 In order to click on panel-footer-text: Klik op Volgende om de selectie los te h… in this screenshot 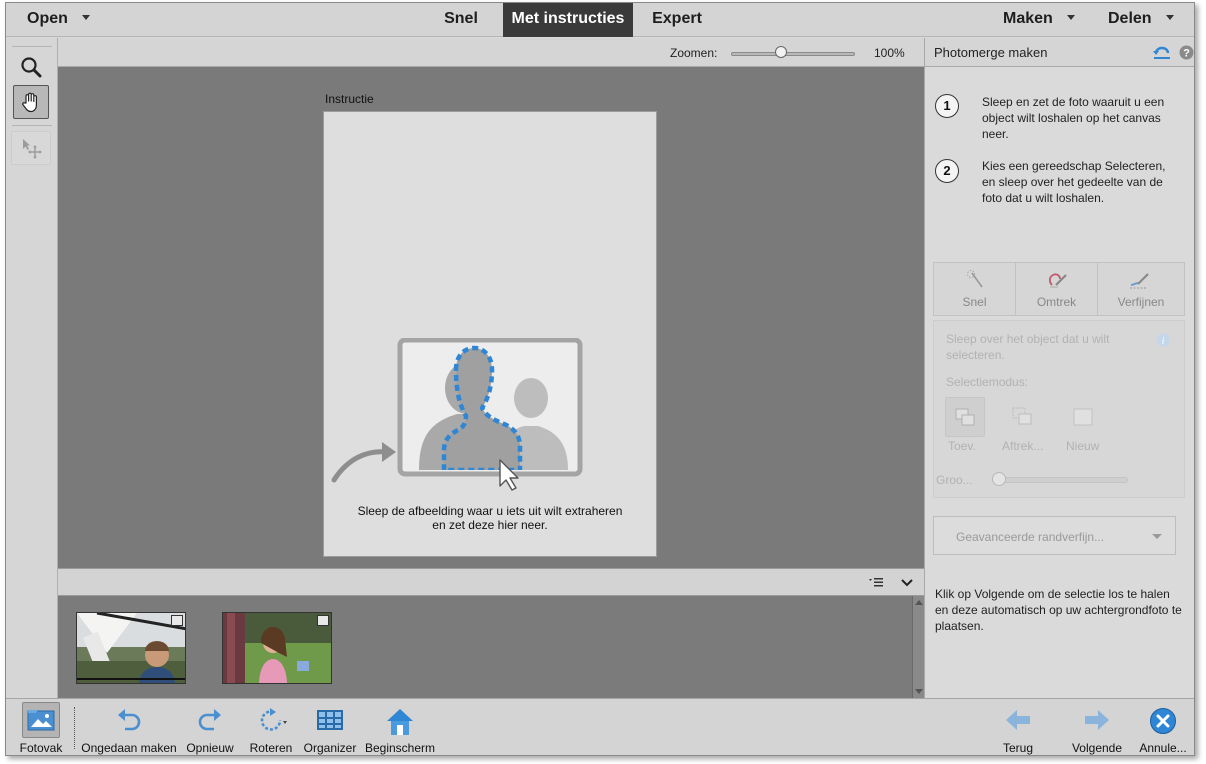, I will do `click(1058, 610)`.